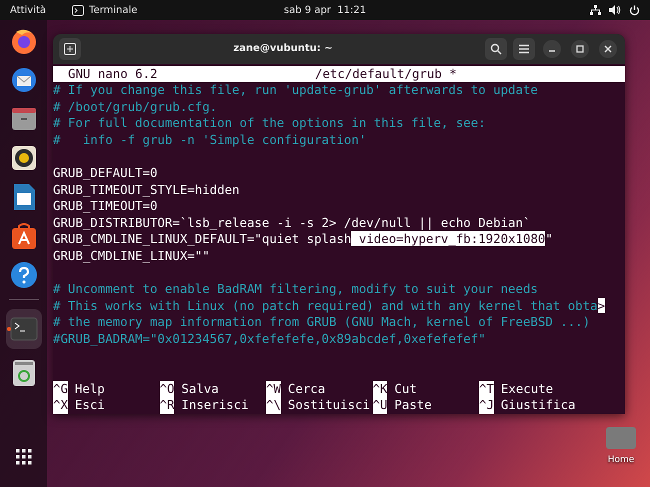 The image size is (650, 487). I want to click on plus-icon, so click(70, 48).